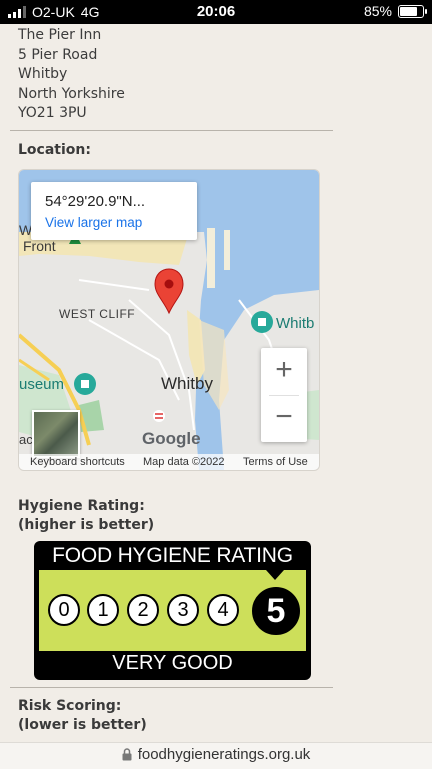 The height and width of the screenshot is (769, 432). What do you see at coordinates (275, 575) in the screenshot?
I see `rating-pointer-icon` at bounding box center [275, 575].